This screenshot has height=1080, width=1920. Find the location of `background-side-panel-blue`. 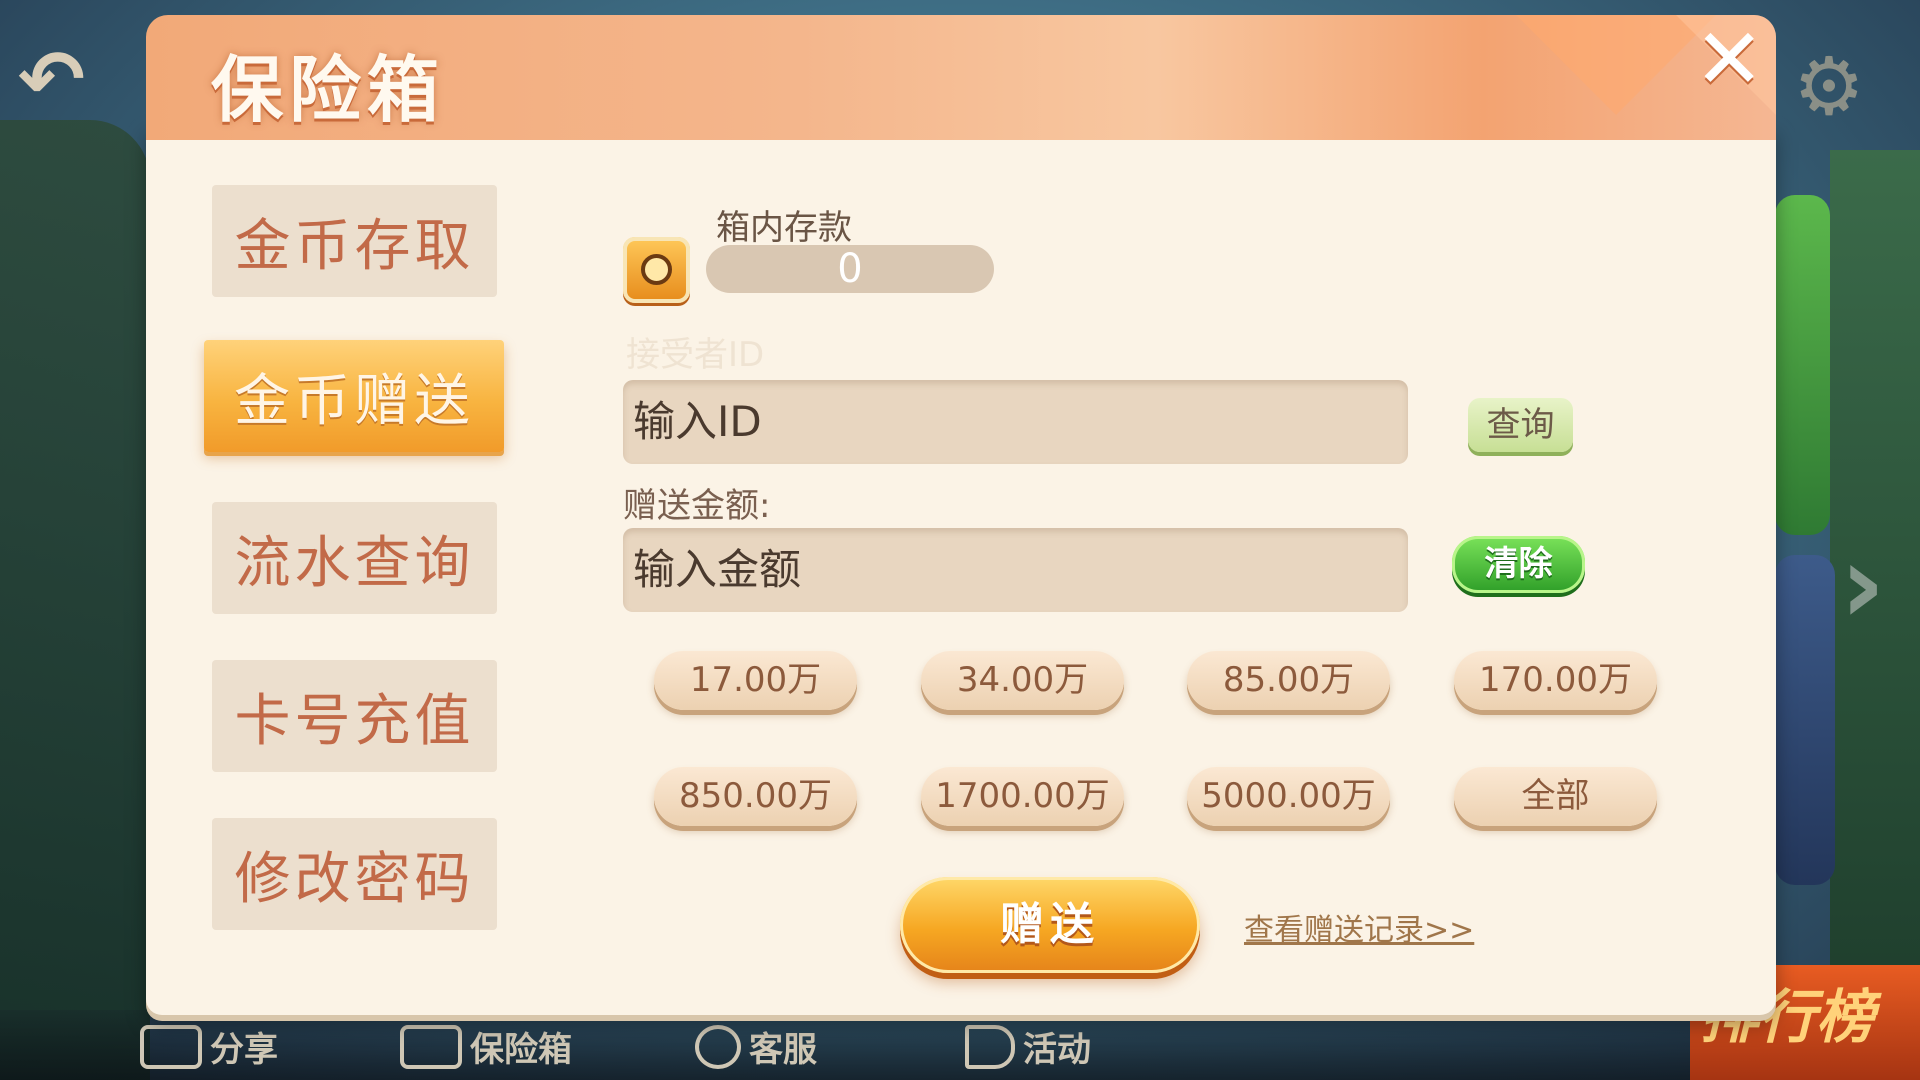

background-side-panel-blue is located at coordinates (1805, 720).